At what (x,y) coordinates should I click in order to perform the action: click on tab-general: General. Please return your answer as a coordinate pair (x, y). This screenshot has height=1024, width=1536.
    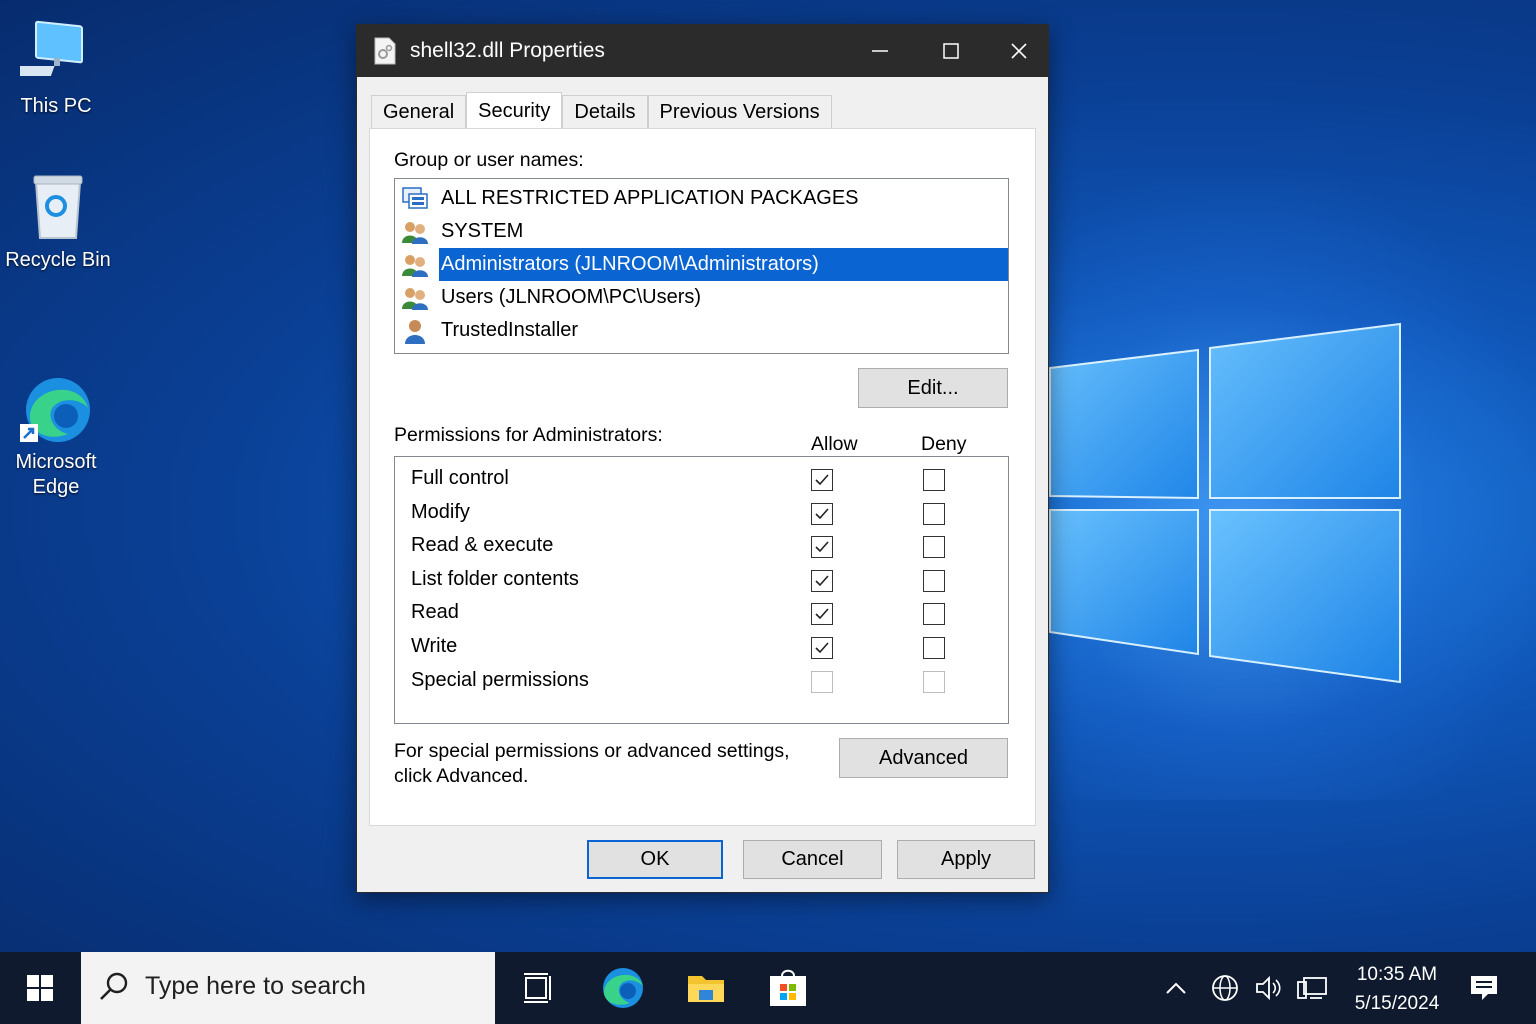
    Looking at the image, I should click on (419, 112).